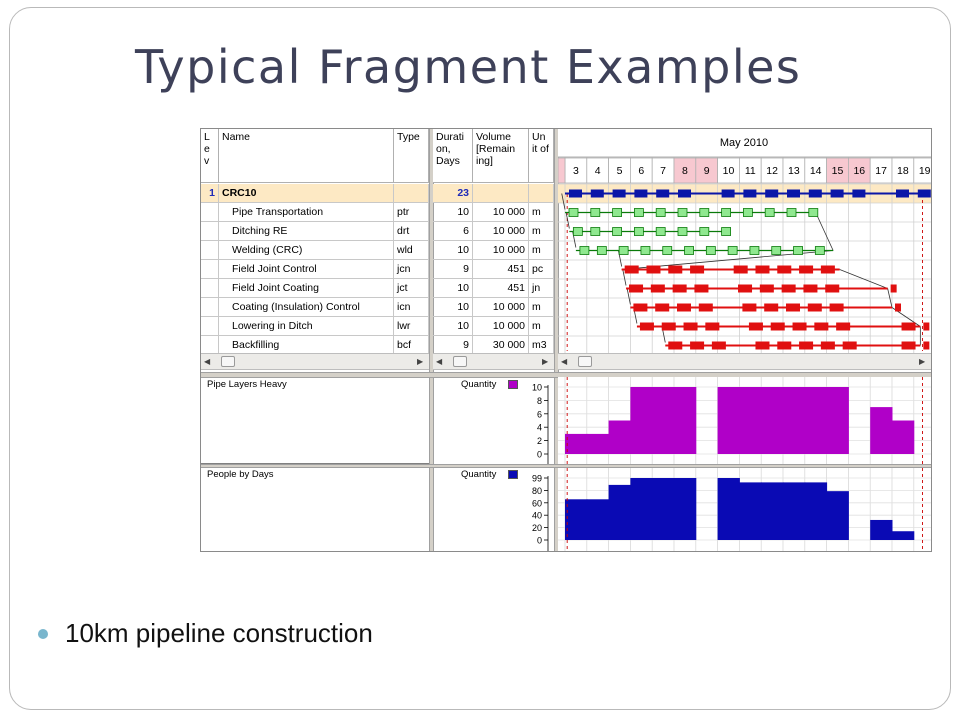 The height and width of the screenshot is (720, 960). Describe the element at coordinates (411, 307) in the screenshot. I see `grid-cell-type: icn` at that location.